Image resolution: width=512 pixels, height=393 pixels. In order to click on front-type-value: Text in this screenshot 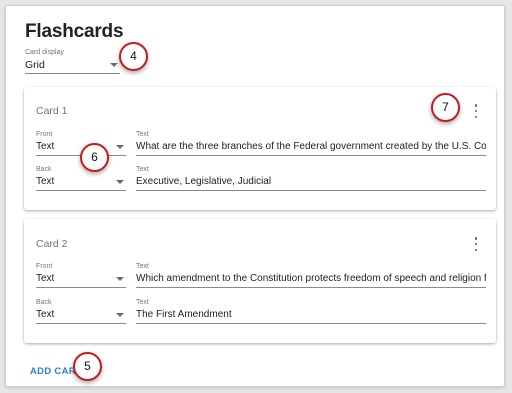, I will do `click(45, 278)`.